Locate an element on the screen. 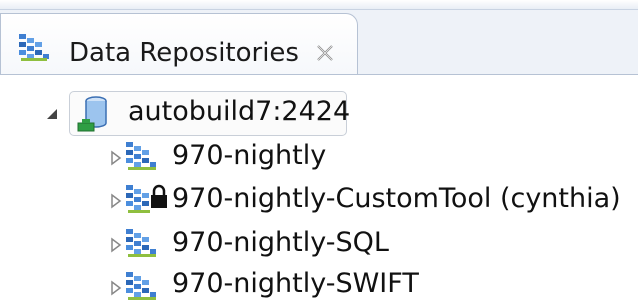 The image size is (638, 308). window-top-edge is located at coordinates (319, 5).